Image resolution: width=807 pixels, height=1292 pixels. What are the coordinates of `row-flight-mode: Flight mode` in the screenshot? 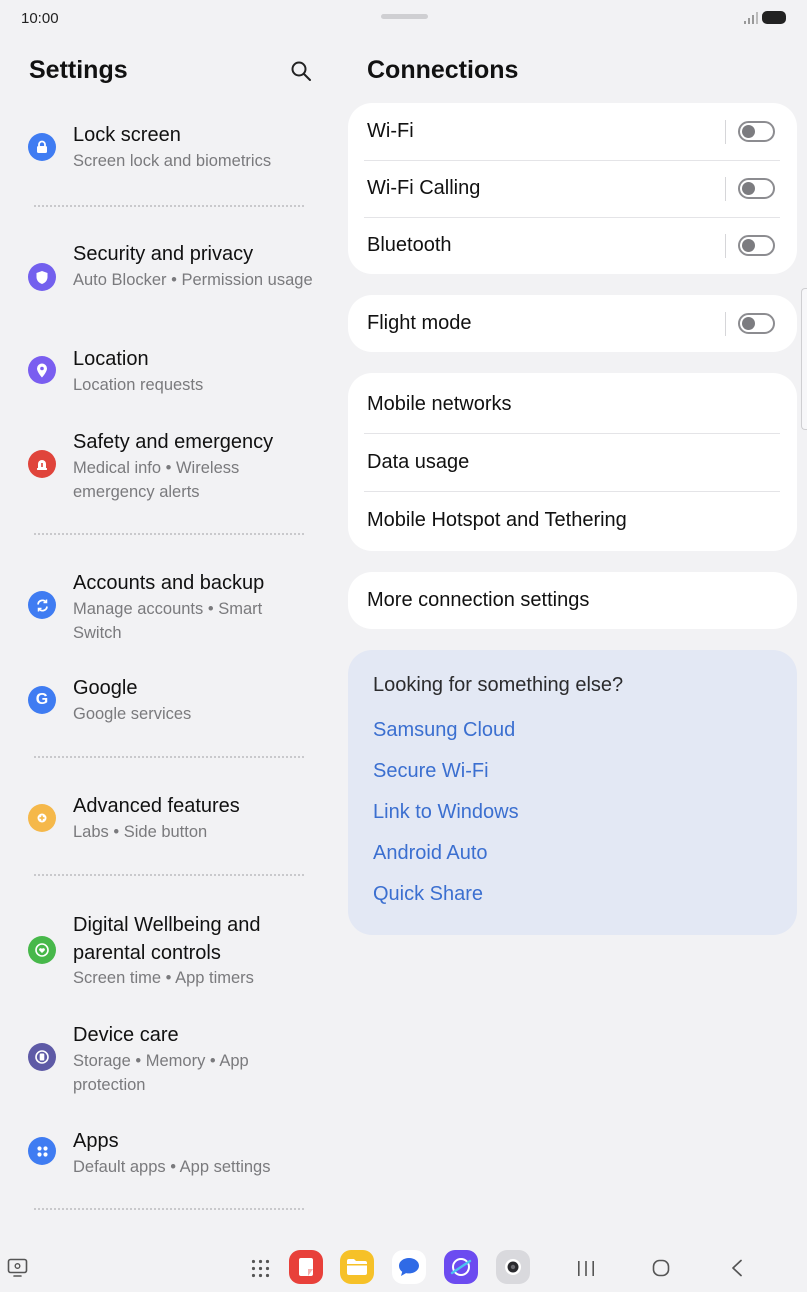 It's located at (572, 323).